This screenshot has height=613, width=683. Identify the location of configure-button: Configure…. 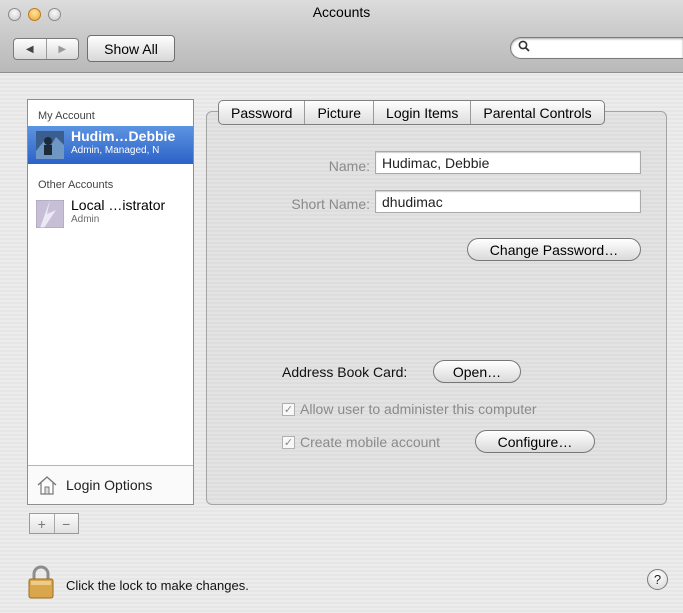
(535, 441).